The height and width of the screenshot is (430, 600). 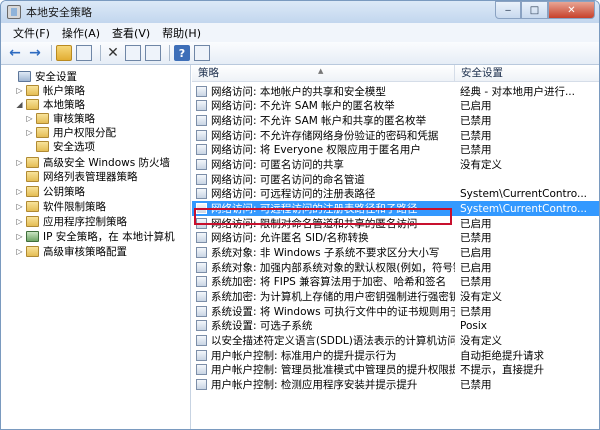 I want to click on delete-icon: ✕, so click(x=113, y=53).